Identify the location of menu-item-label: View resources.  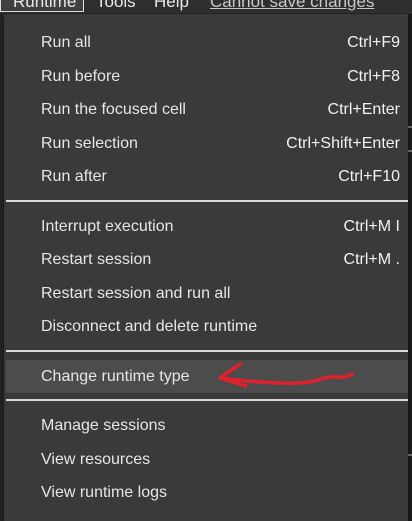
(96, 459).